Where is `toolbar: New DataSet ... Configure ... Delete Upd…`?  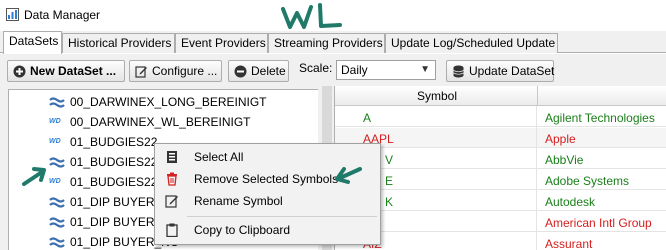
toolbar: New DataSet ... Configure ... Delete Upd… is located at coordinates (333, 70).